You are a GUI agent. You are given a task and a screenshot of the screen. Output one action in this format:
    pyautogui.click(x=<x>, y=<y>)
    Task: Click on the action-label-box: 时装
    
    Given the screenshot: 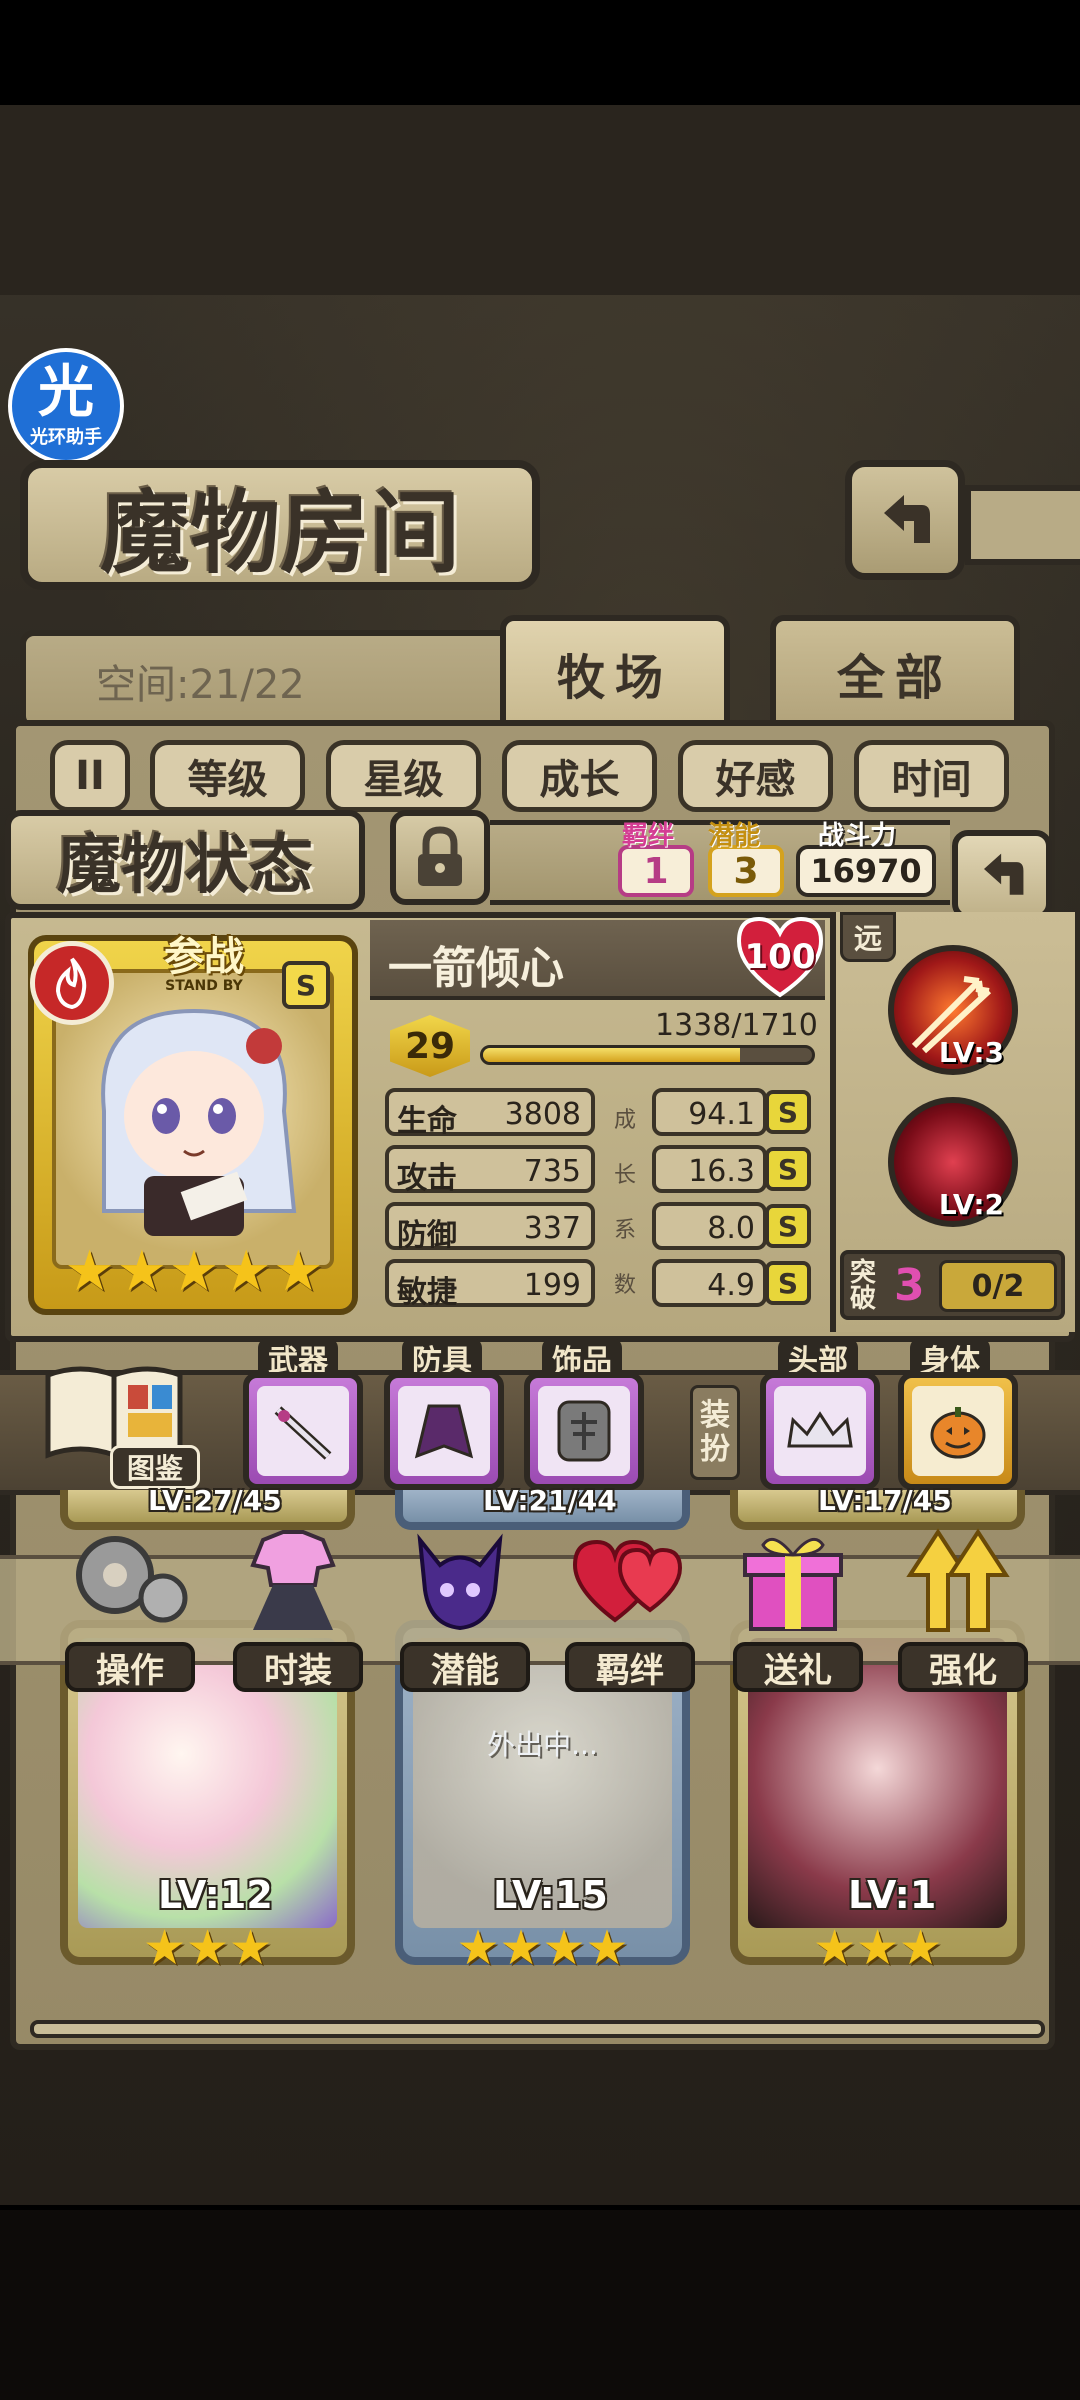 What is the action you would take?
    pyautogui.click(x=298, y=1667)
    